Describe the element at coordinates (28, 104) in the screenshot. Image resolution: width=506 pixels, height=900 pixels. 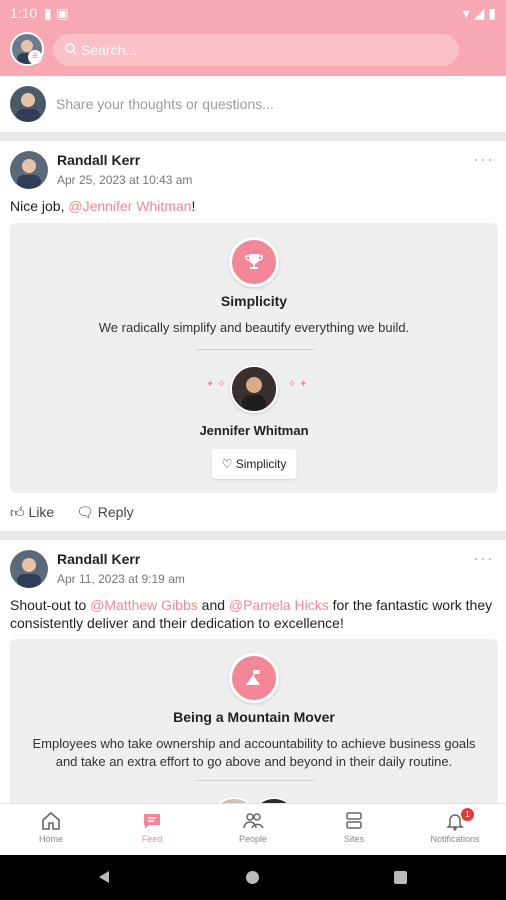
I see `composer-avatar` at that location.